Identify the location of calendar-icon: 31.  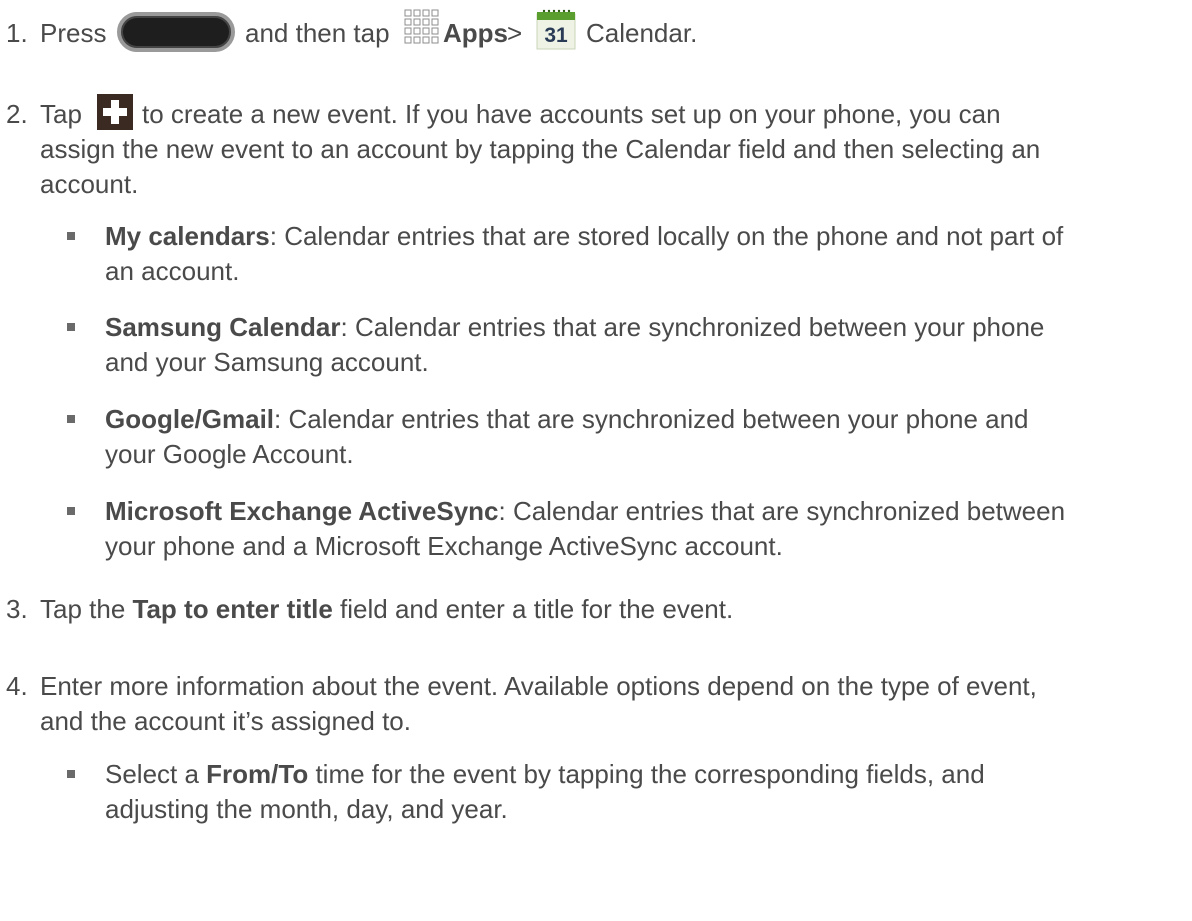
(556, 29).